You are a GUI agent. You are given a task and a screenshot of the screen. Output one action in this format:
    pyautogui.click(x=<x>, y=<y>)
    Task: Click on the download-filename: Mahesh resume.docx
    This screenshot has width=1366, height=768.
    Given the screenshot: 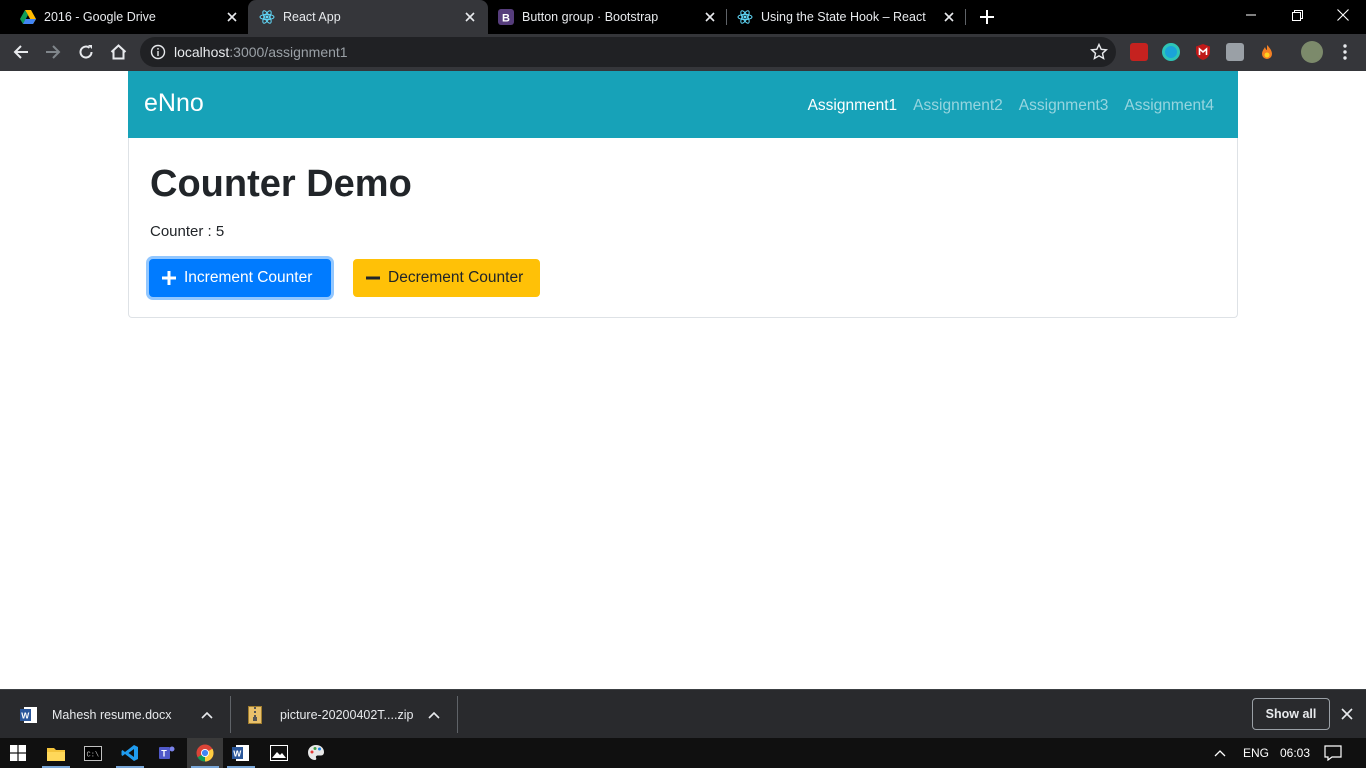 What is the action you would take?
    pyautogui.click(x=112, y=714)
    